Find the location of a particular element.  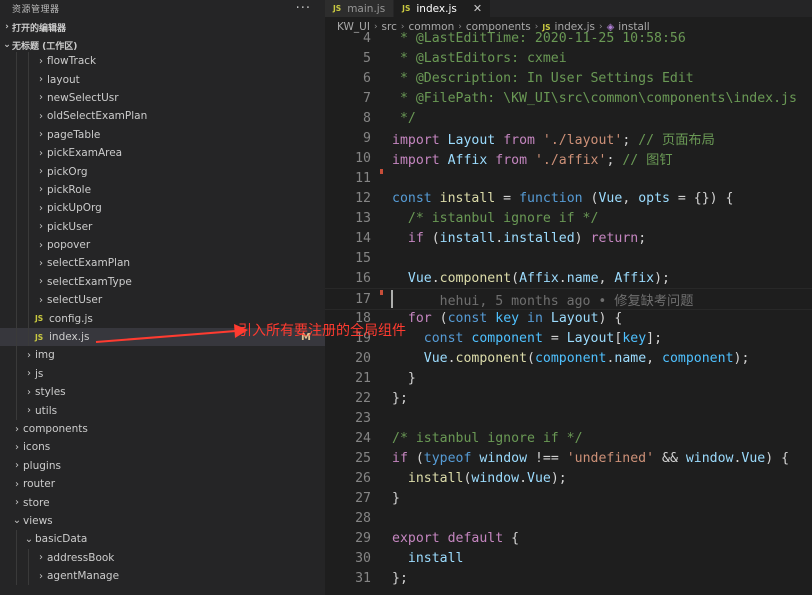

line-number: 23 is located at coordinates (363, 418).